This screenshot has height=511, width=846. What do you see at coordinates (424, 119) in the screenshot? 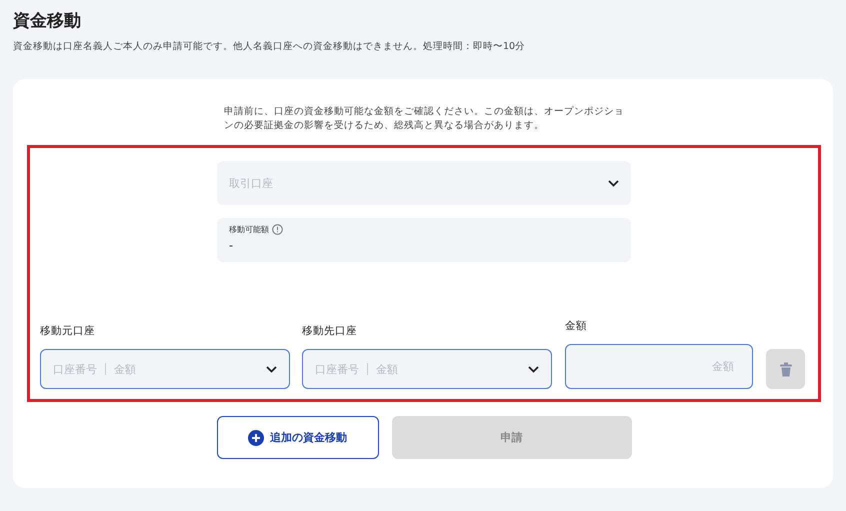
I see `notice-text: 申請前に、口座の資金移動可能な金額をご確認ください。この金額は、オープンポジションの必要証拠金の影響を受けるため、総残高と異なる場合があります。` at bounding box center [424, 119].